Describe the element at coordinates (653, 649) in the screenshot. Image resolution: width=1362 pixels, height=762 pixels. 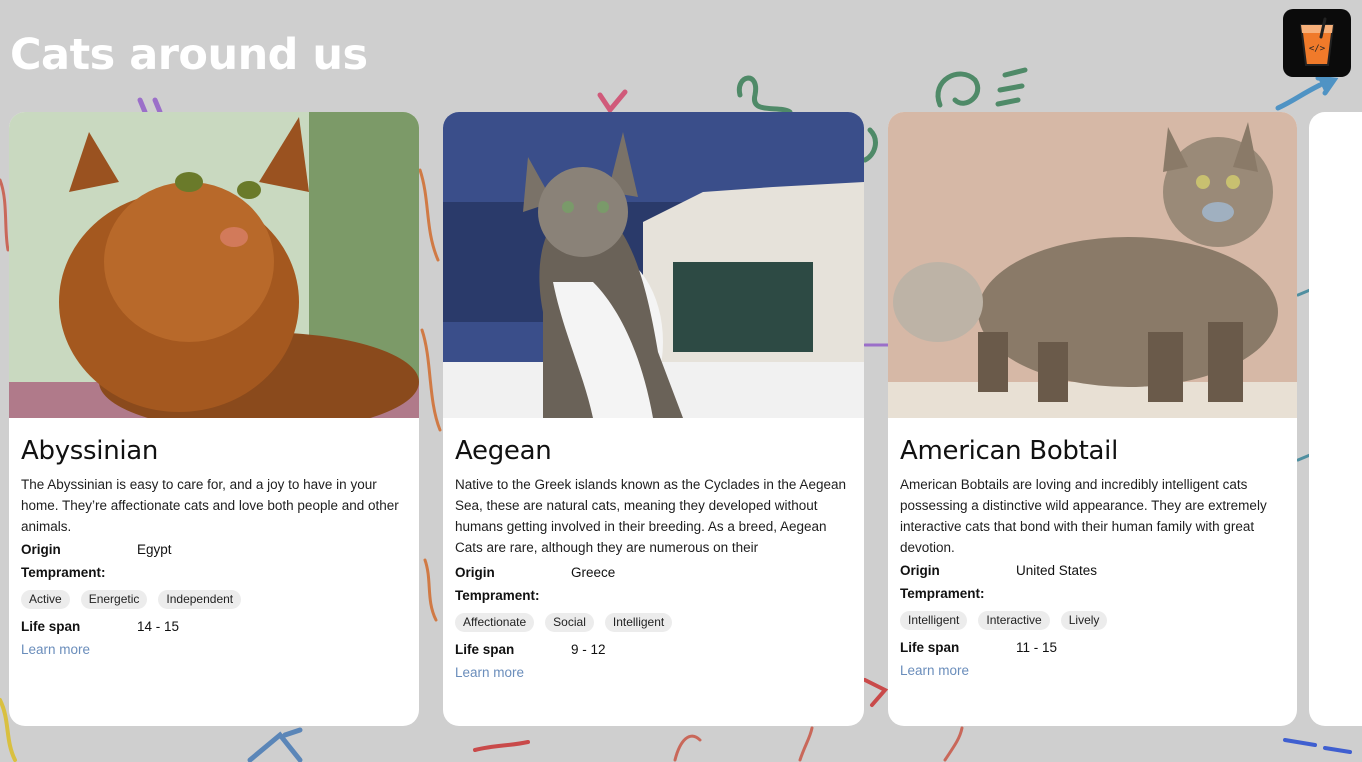
I see `lifespan-row: Life span 9 - 12` at that location.